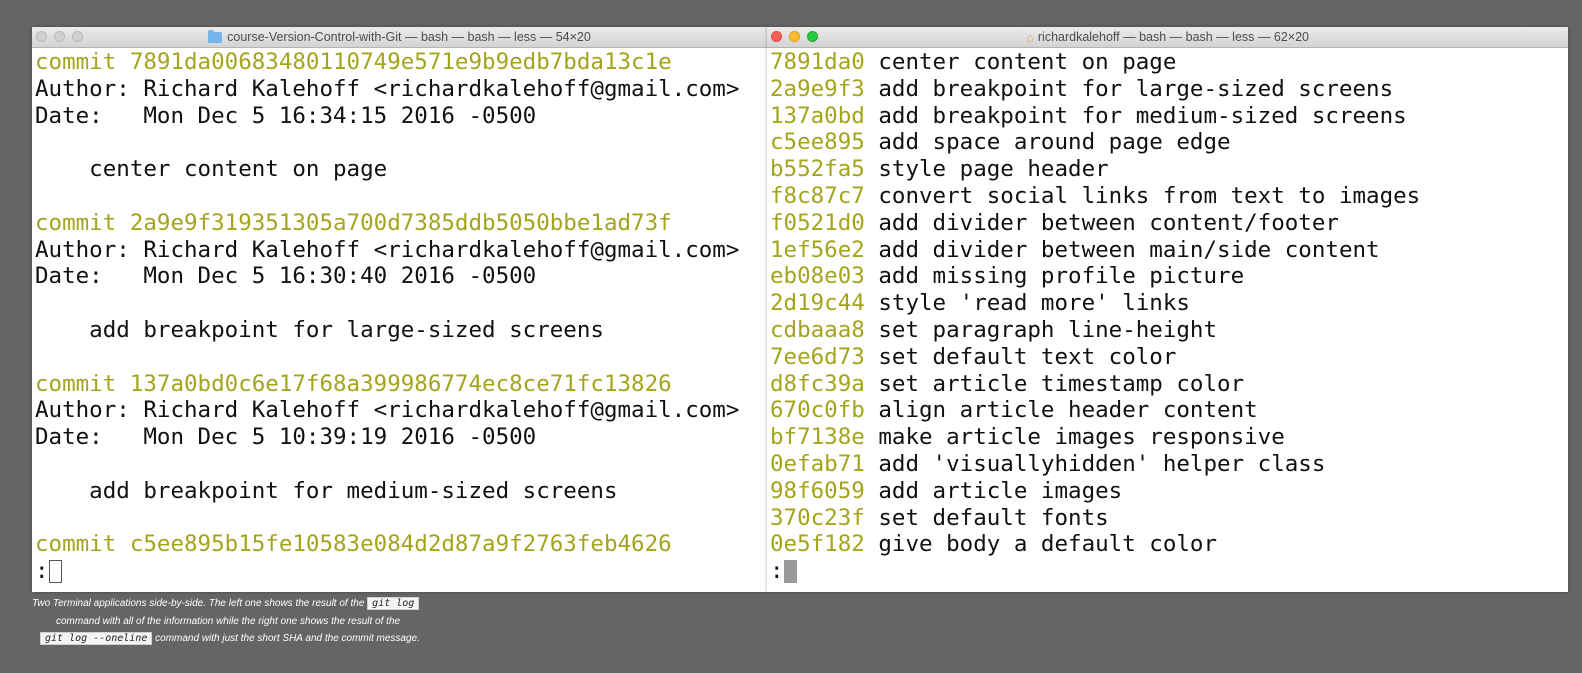 This screenshot has height=673, width=1582. Describe the element at coordinates (1095, 463) in the screenshot. I see `commit-message: add 'visuallyhidden' helper class` at that location.